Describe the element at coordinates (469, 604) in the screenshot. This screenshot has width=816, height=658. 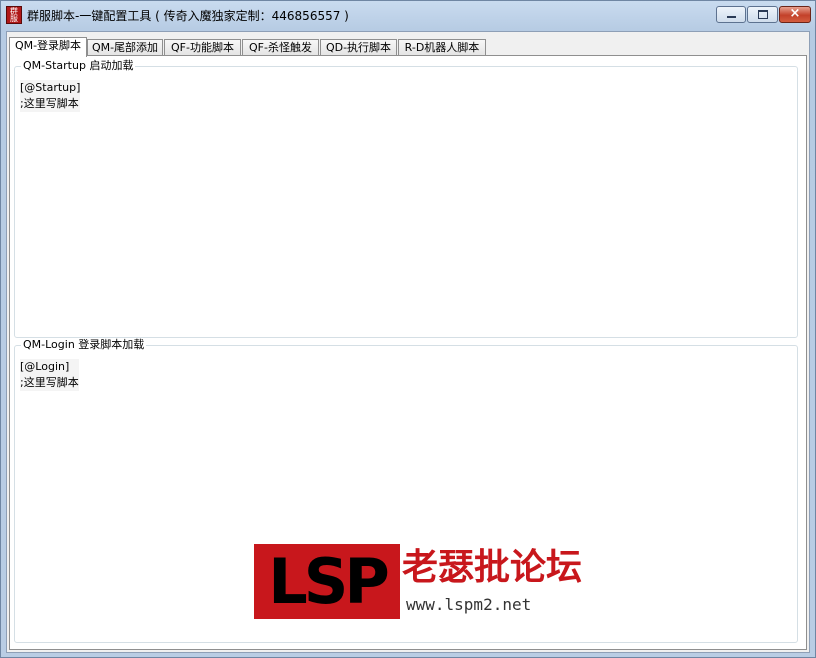
I see `watermark-url: www.lspm2.net` at that location.